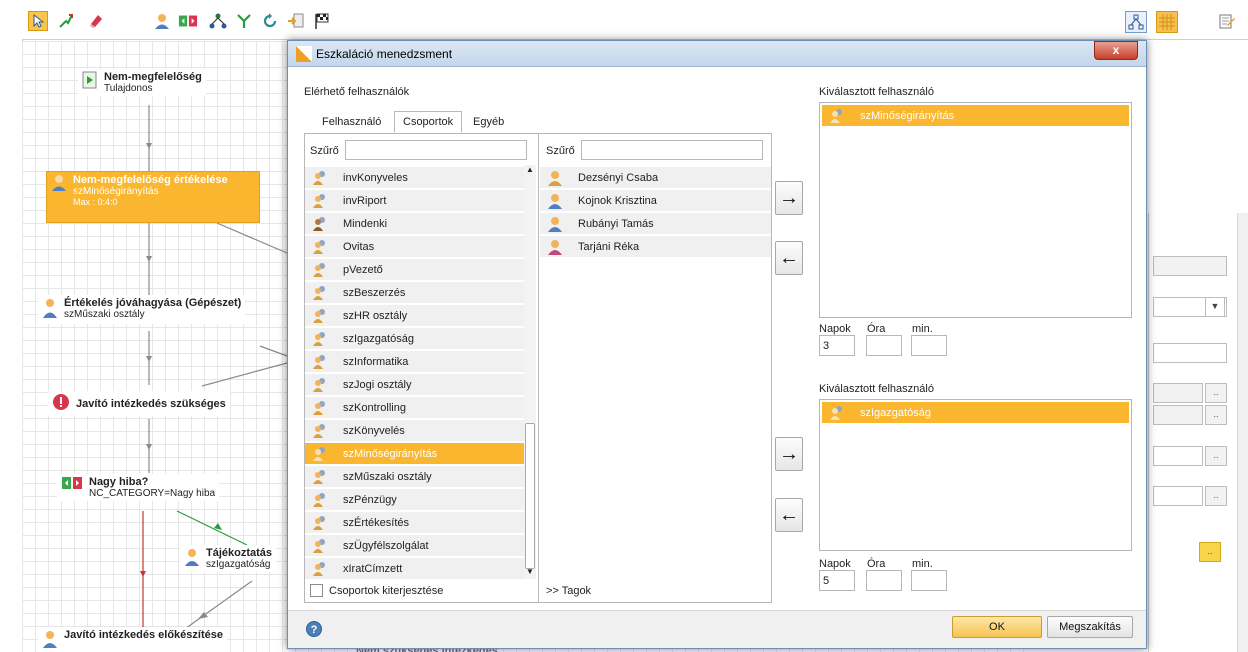 This screenshot has width=1248, height=652. I want to click on selected-user-list-1: szMinőségirányítás, so click(975, 210).